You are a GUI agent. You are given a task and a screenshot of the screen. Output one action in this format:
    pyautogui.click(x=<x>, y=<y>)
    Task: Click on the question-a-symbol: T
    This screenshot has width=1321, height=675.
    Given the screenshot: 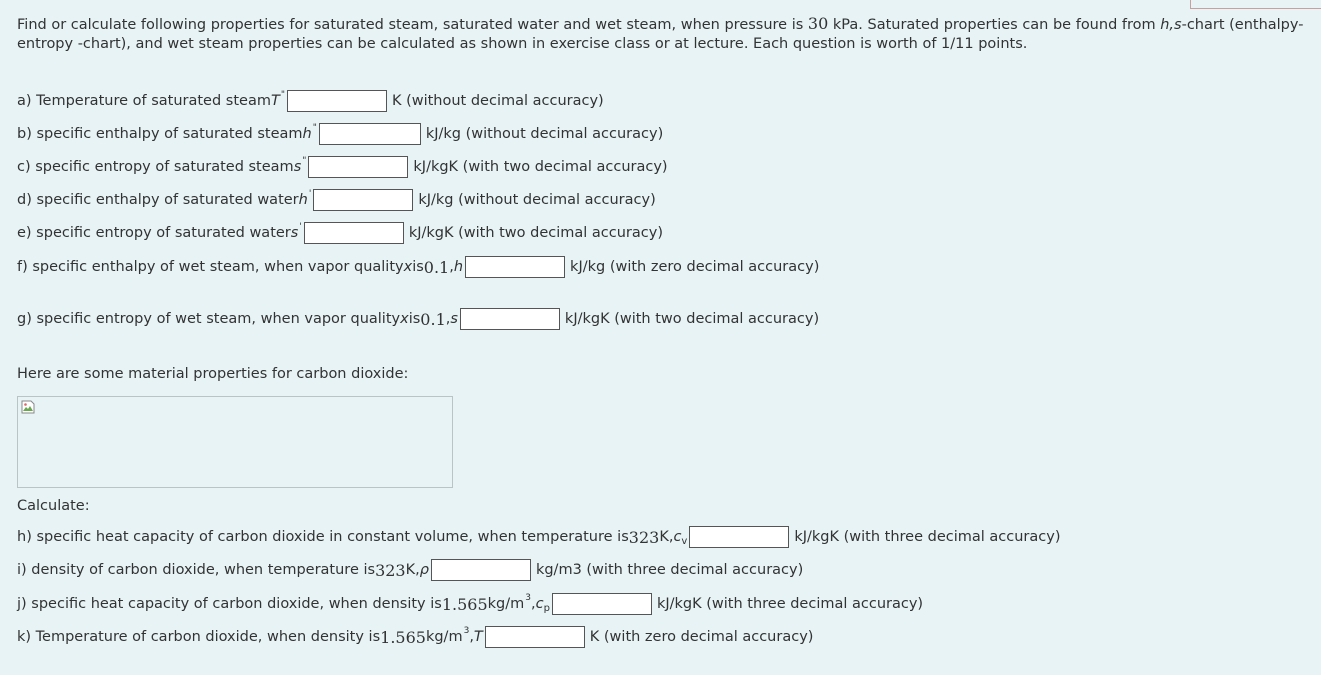 What is the action you would take?
    pyautogui.click(x=275, y=101)
    